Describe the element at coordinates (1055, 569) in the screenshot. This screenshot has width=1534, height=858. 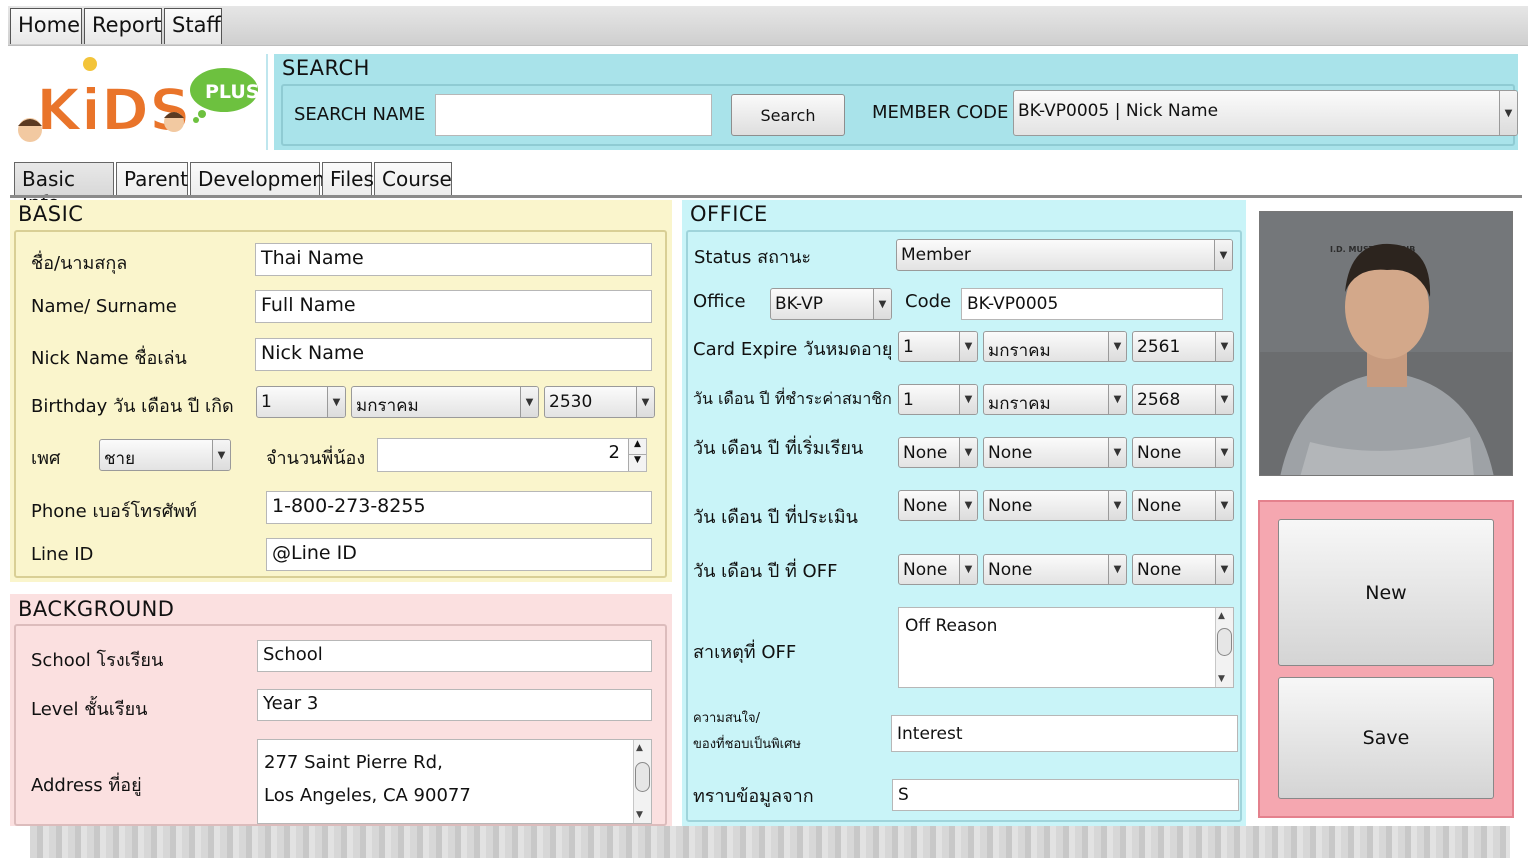
I see `off-month-select: None ▼` at that location.